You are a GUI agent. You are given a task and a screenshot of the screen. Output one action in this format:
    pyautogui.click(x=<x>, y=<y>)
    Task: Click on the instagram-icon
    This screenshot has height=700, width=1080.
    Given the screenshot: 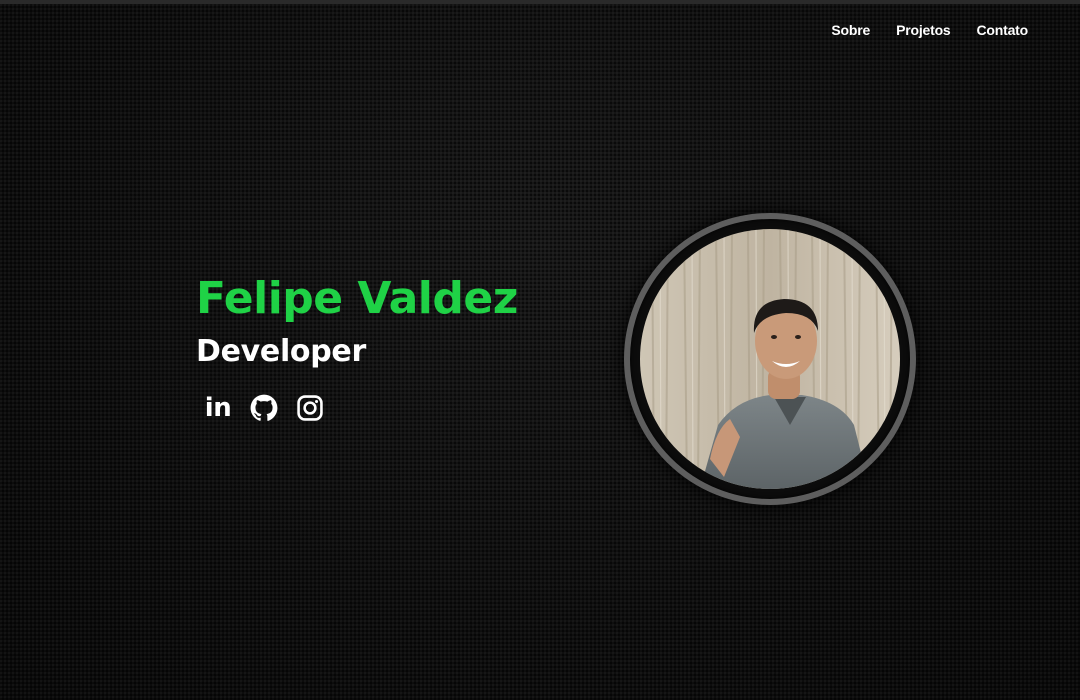 What is the action you would take?
    pyautogui.click(x=310, y=408)
    